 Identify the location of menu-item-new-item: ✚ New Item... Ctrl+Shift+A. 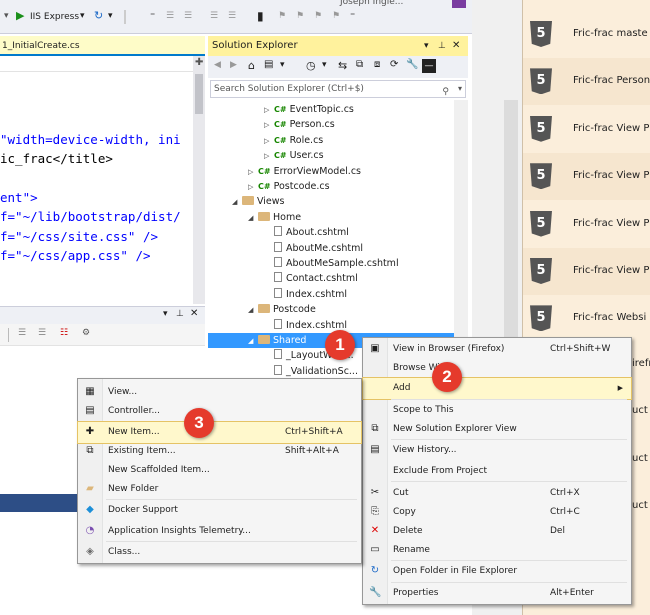
(219, 432).